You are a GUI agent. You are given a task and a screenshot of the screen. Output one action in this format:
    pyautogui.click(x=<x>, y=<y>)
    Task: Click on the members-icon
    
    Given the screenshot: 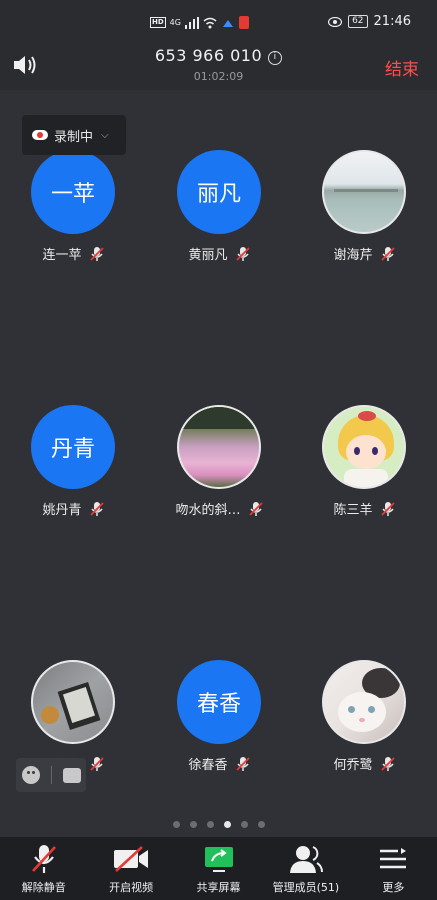 What is the action you would take?
    pyautogui.click(x=306, y=859)
    